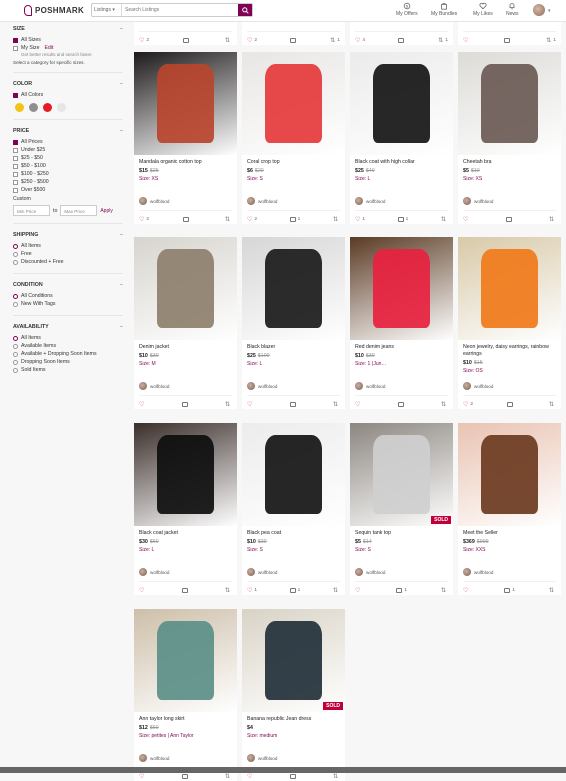  What do you see at coordinates (360, 40) in the screenshot?
I see `like-button: ♡ 4` at bounding box center [360, 40].